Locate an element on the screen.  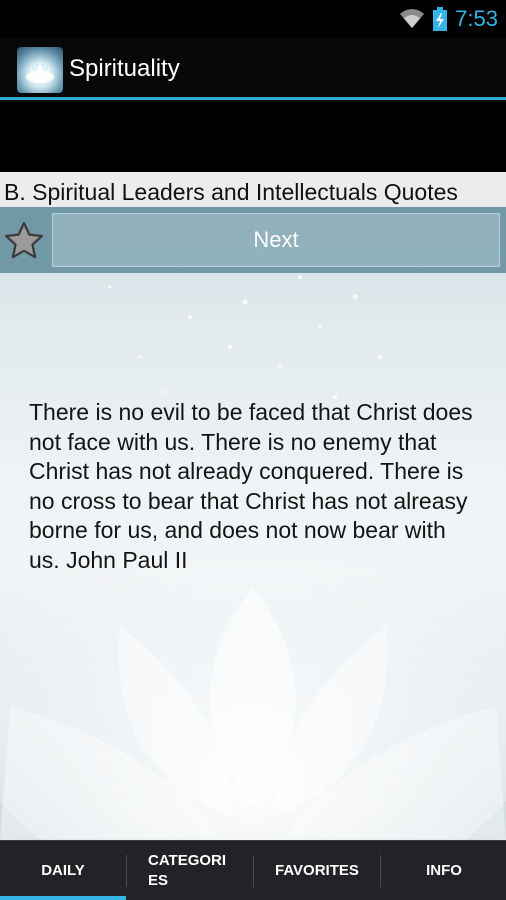
bottom-tab-bar: DAILY CATEGORIES FAVORITES INFO is located at coordinates (253, 870).